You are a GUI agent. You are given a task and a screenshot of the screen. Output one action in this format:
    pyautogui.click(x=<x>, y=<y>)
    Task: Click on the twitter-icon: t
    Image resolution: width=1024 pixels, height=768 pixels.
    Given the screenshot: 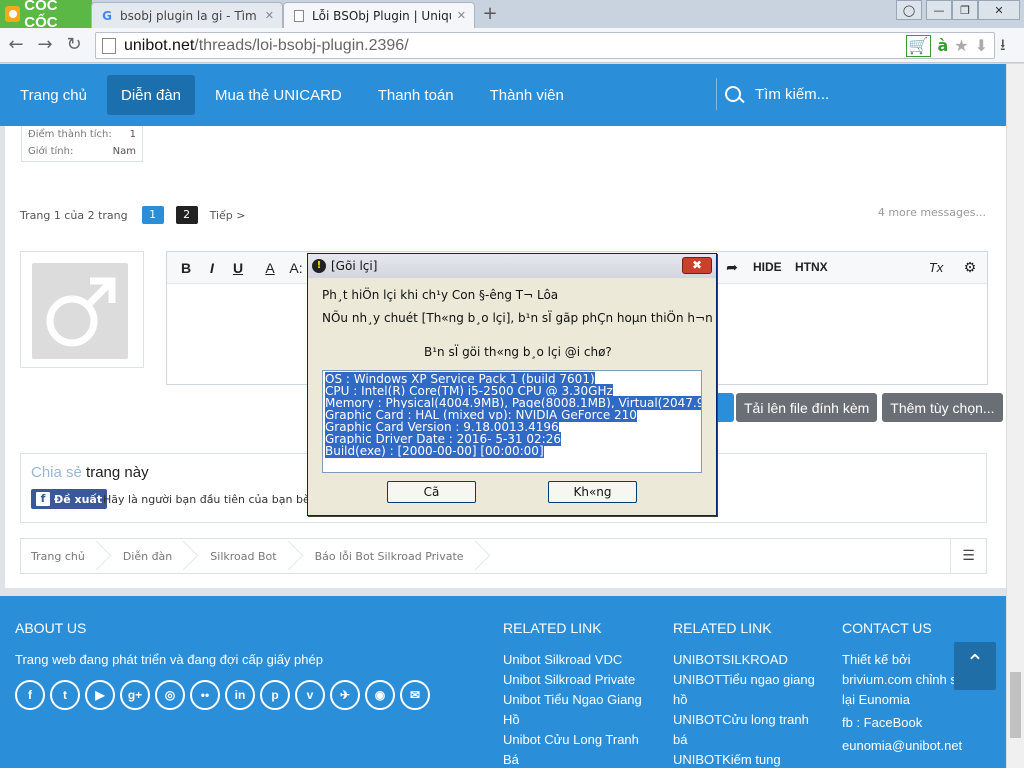 What is the action you would take?
    pyautogui.click(x=65, y=695)
    